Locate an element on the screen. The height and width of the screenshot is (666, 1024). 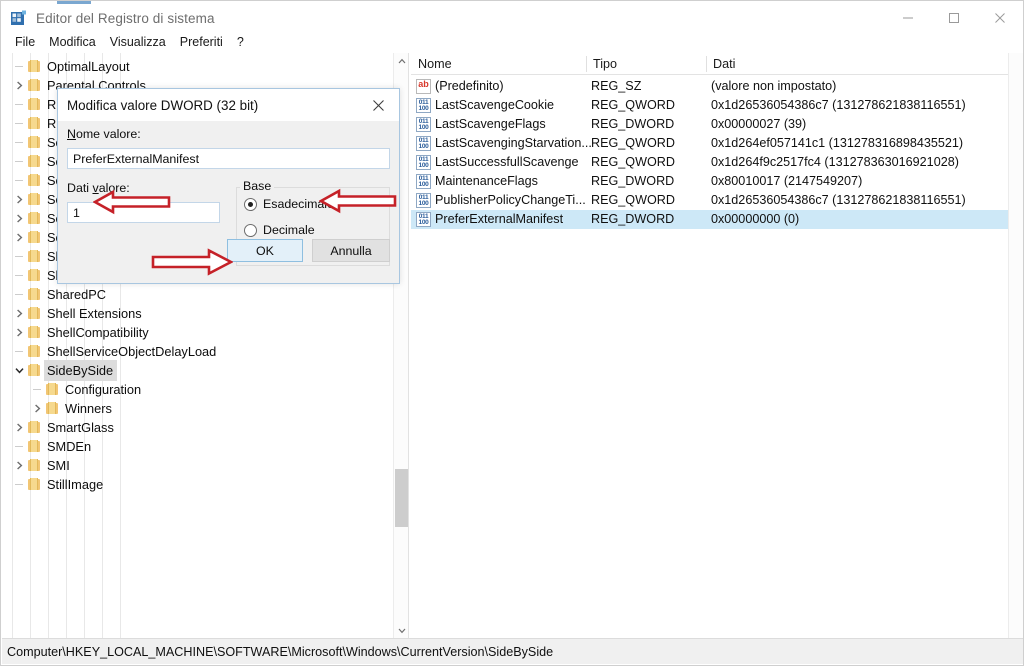
value-cell-data: (valore non impostato) is located at coordinates (774, 86).